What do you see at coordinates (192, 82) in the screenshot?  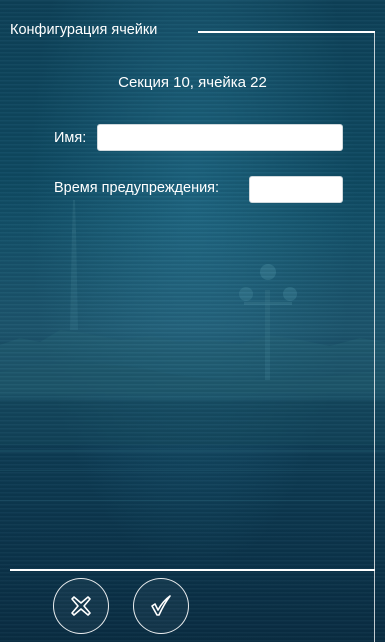 I see `section-cell-label: Секция 10, ячейка 22` at bounding box center [192, 82].